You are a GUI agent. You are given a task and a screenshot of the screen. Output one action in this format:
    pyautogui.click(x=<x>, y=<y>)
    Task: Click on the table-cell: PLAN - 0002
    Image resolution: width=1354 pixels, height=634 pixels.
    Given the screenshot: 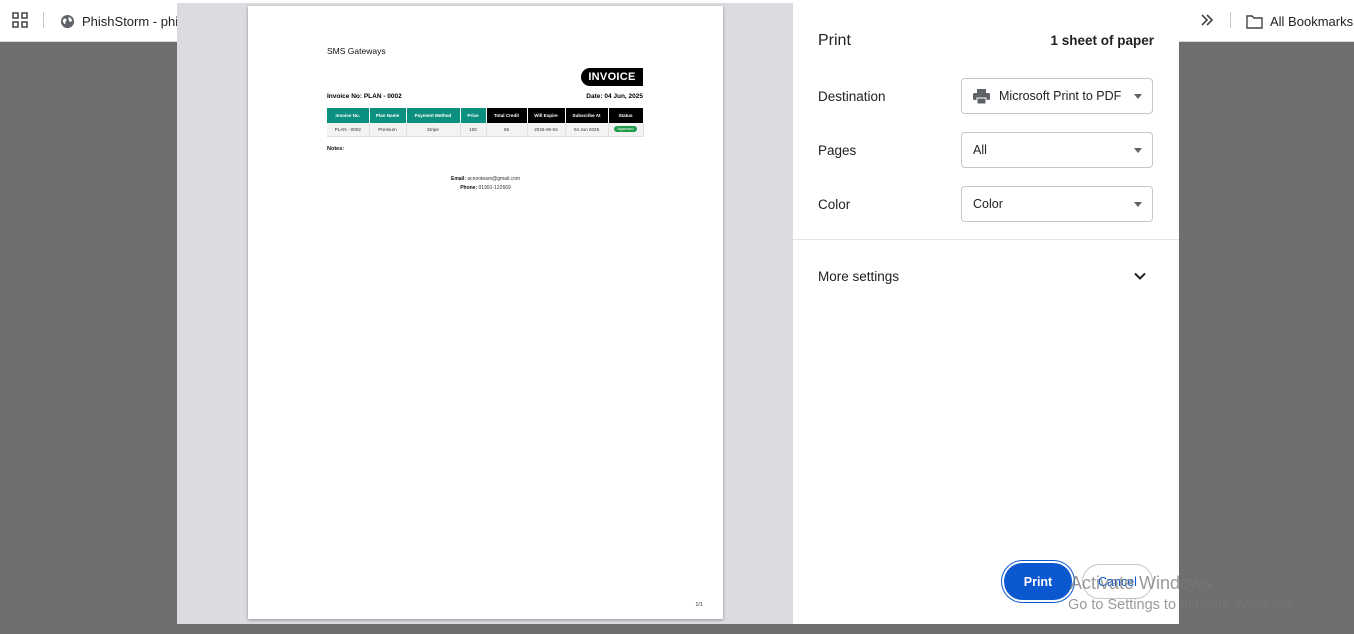 What is the action you would take?
    pyautogui.click(x=348, y=130)
    